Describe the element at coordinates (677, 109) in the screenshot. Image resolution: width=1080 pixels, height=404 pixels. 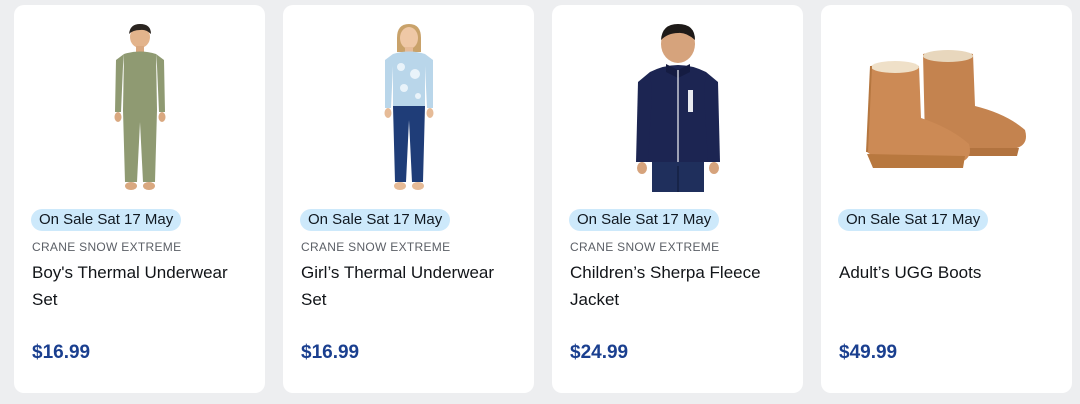
I see `sherpa-fleece-jacket-image` at that location.